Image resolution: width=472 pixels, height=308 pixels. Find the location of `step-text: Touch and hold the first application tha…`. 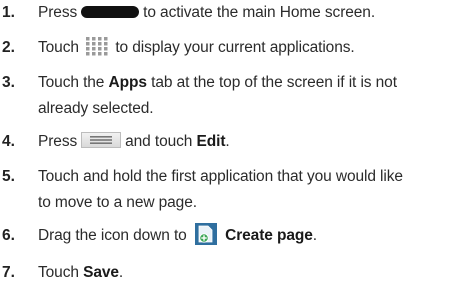

step-text: Touch and hold the first application tha… is located at coordinates (220, 189).